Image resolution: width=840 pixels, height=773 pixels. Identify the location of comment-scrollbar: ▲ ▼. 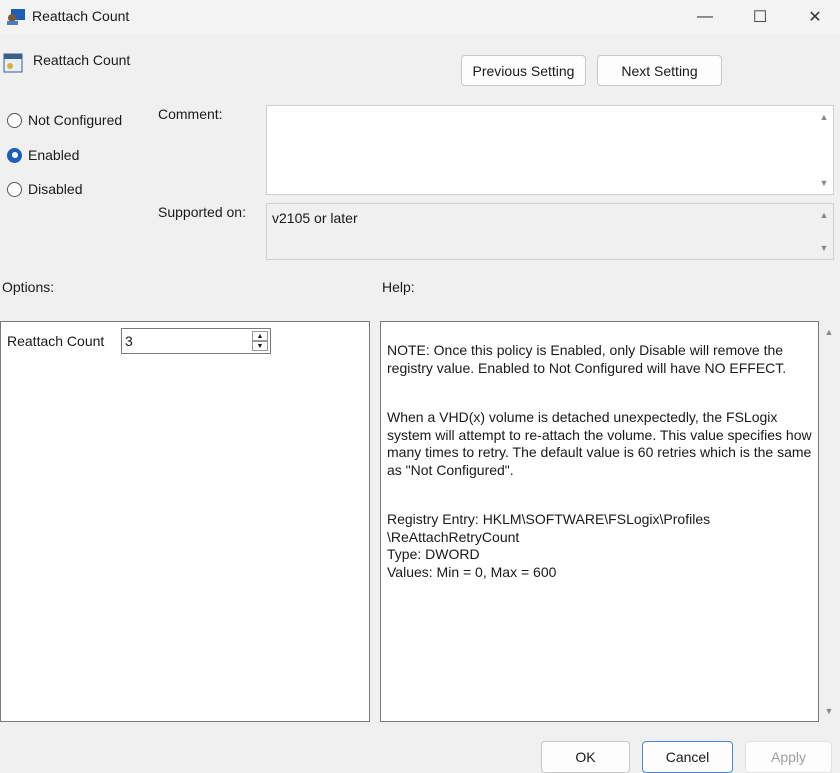
(824, 150).